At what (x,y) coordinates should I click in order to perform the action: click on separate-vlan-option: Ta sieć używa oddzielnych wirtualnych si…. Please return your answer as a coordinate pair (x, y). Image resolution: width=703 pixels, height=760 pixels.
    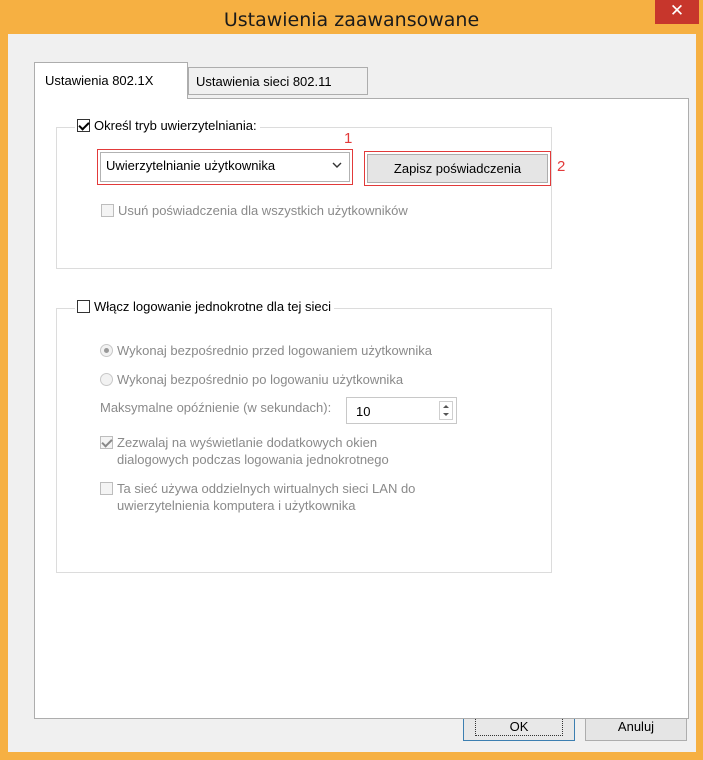
    Looking at the image, I should click on (257, 488).